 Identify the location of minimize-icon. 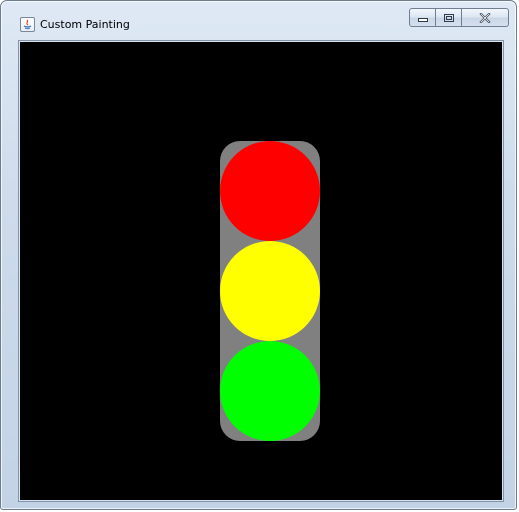
(422, 19).